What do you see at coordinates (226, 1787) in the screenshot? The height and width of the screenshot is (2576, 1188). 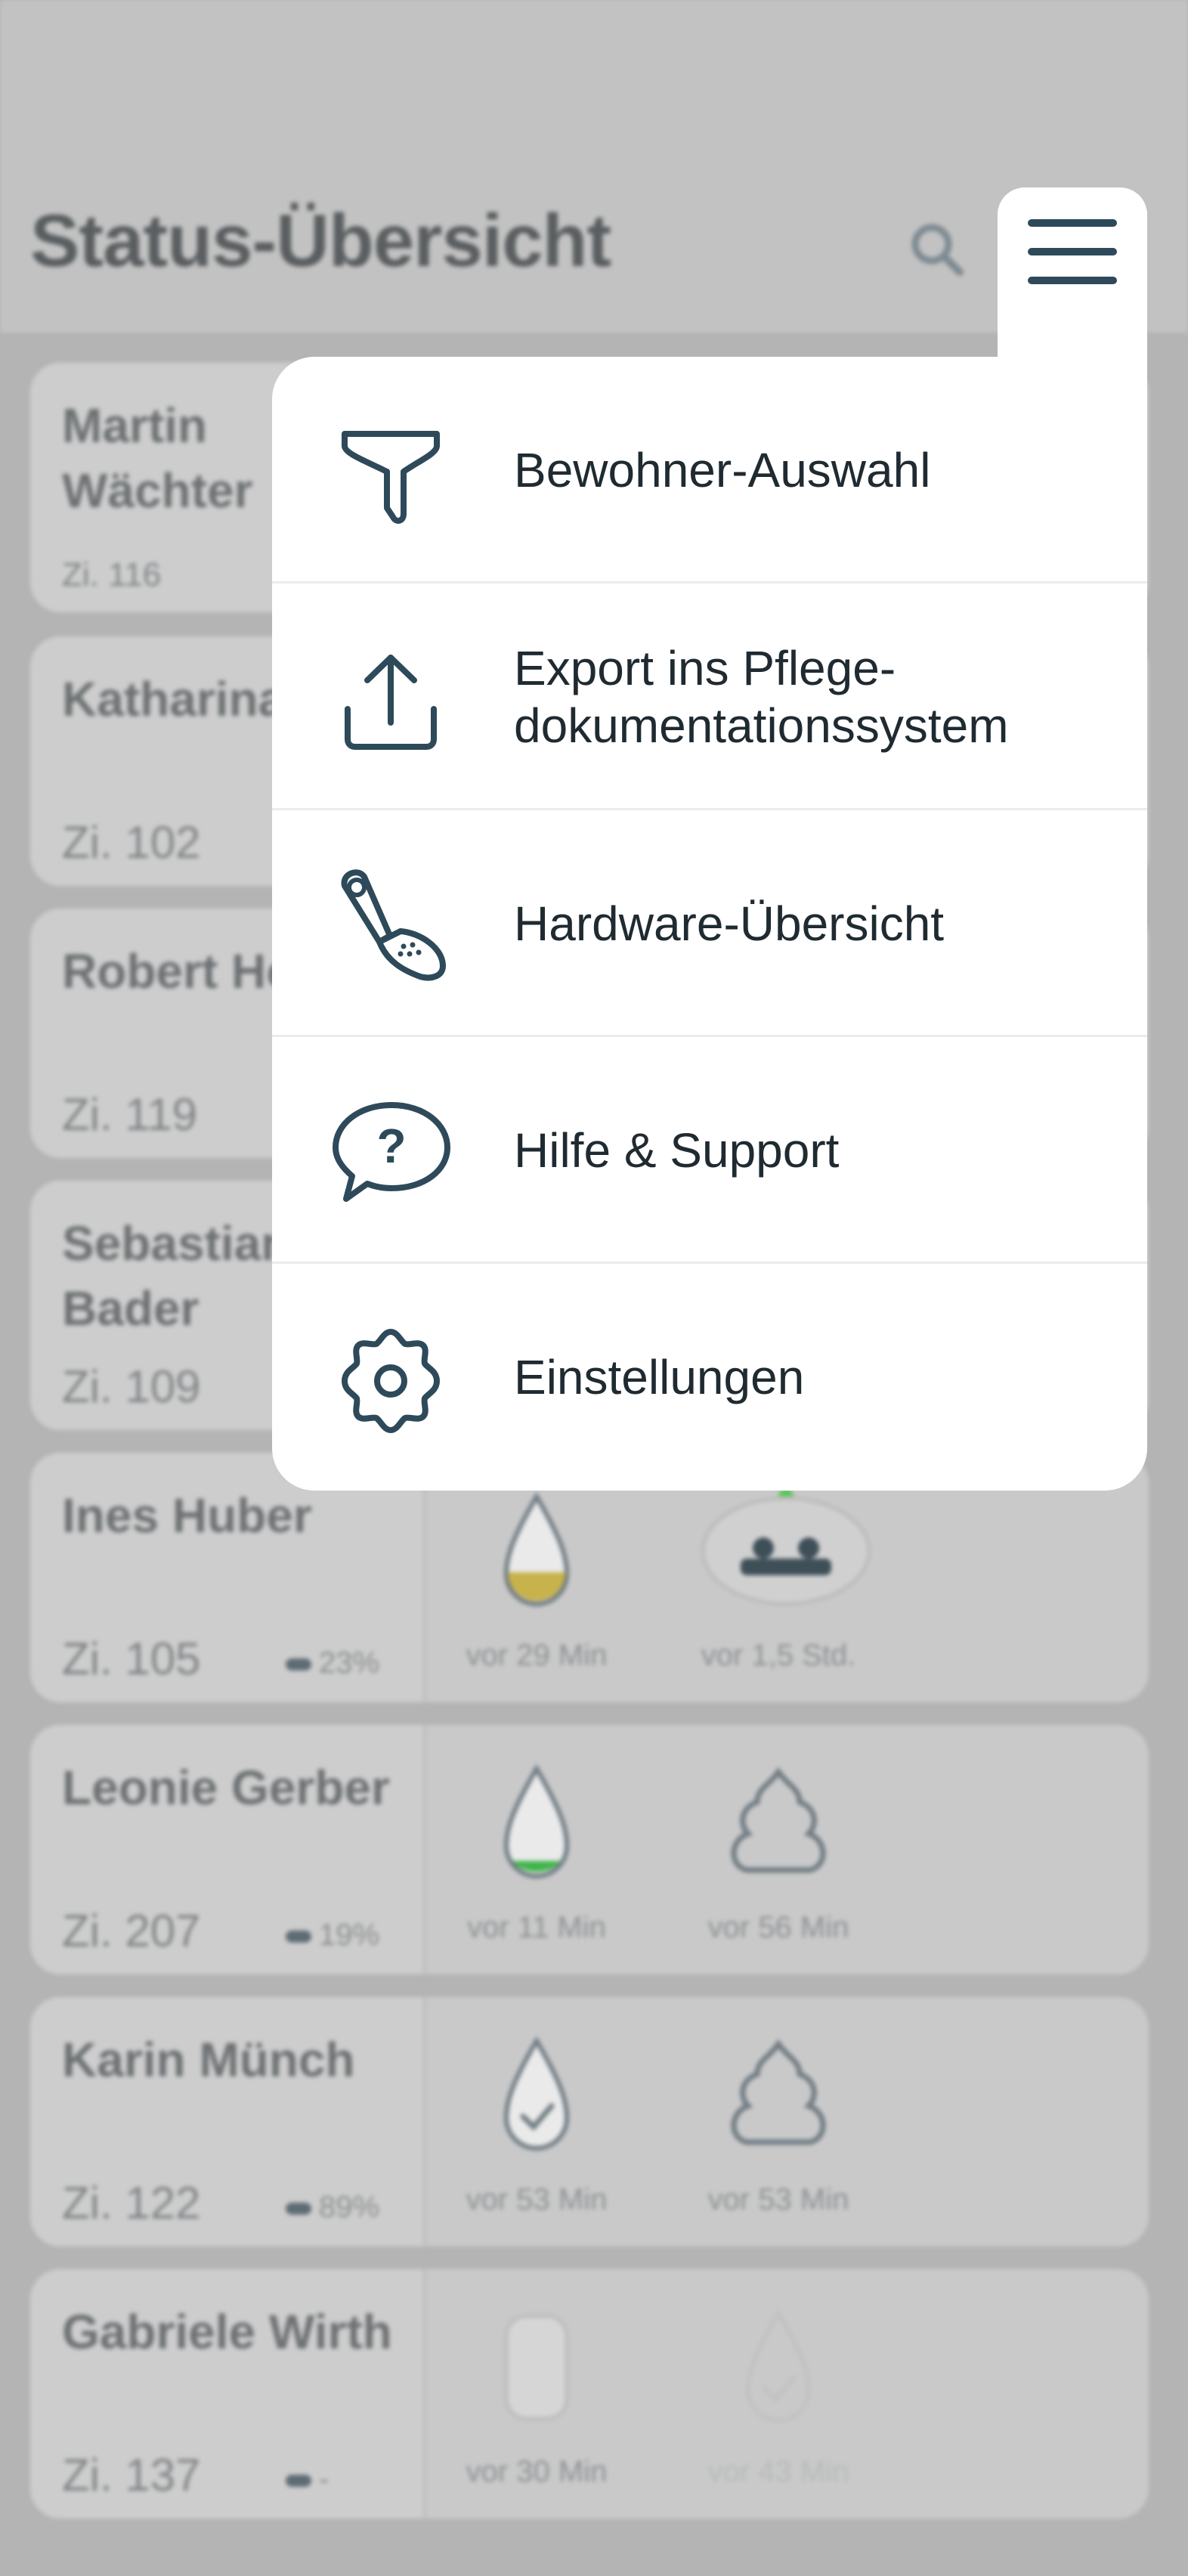 I see `resident-name: Leonie Gerber` at bounding box center [226, 1787].